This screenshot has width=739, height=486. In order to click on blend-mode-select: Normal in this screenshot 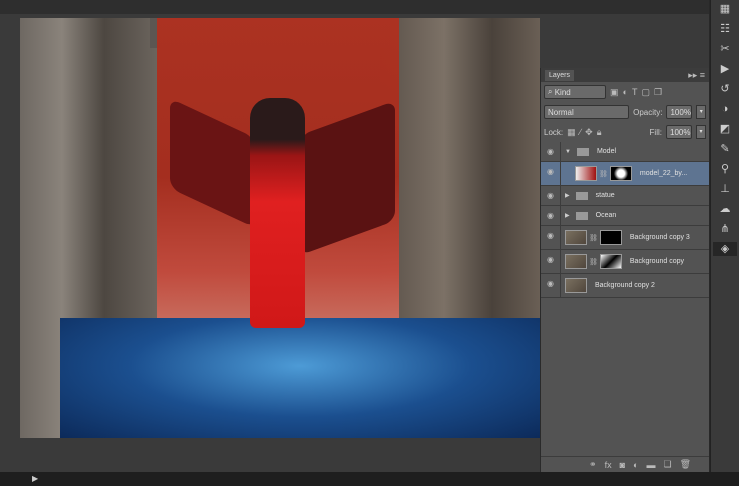, I will do `click(587, 112)`.